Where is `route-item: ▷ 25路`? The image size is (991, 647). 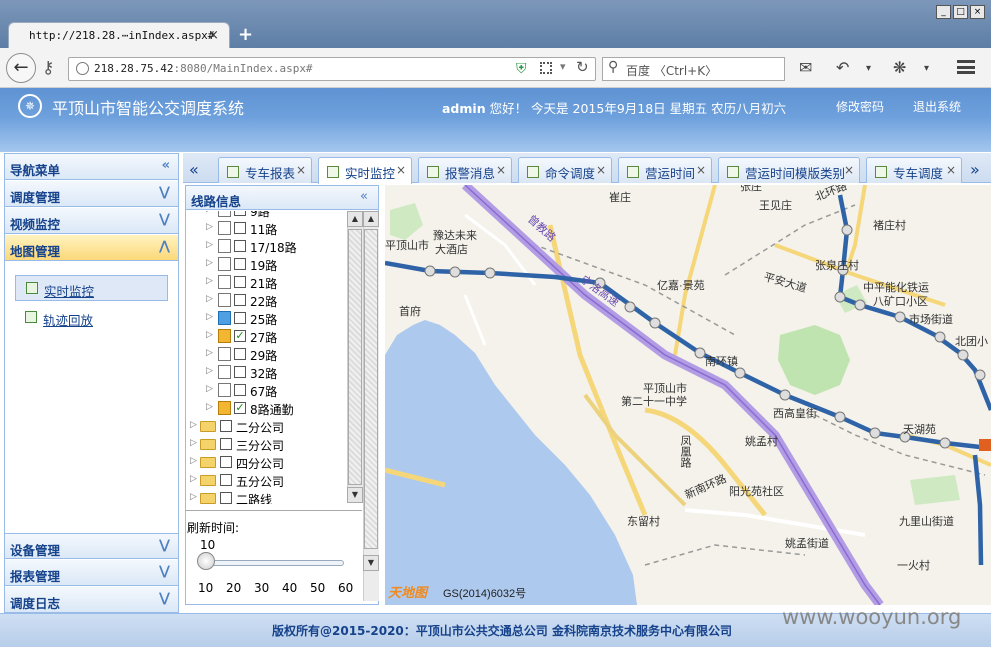
route-item: ▷ 25路 is located at coordinates (276, 319).